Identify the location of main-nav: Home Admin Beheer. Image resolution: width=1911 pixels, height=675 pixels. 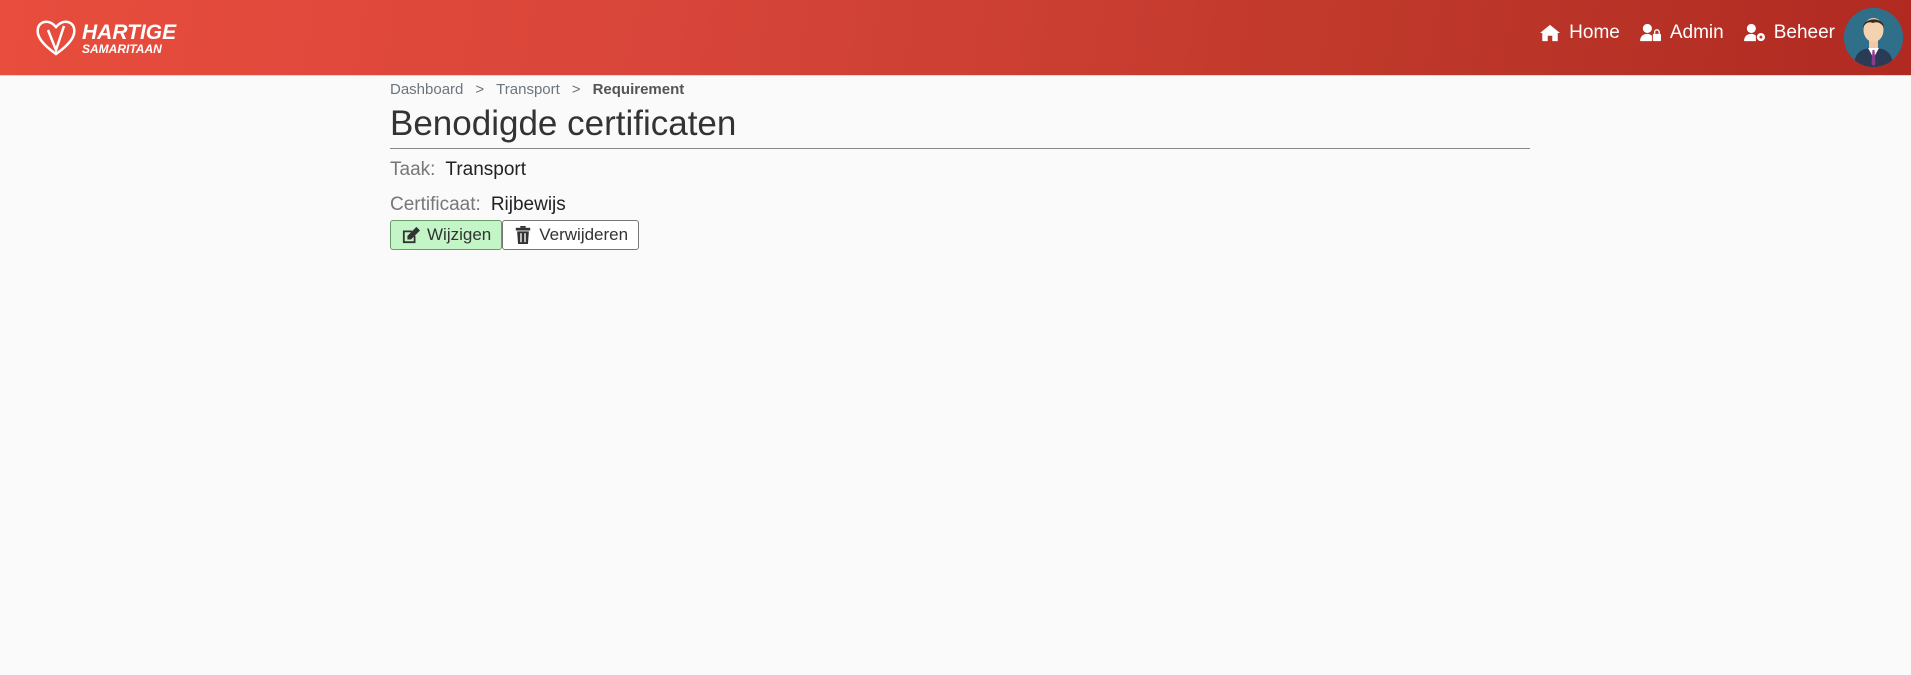
(1687, 33).